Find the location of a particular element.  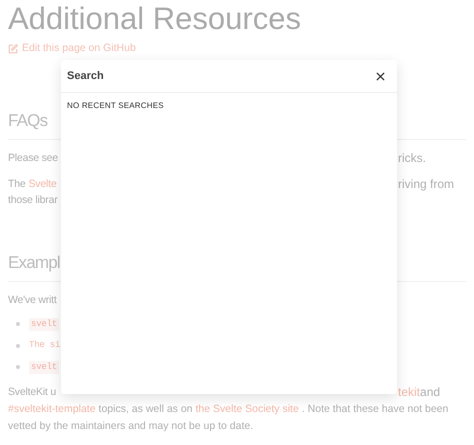

link: the Svelte Society site is located at coordinates (247, 409).